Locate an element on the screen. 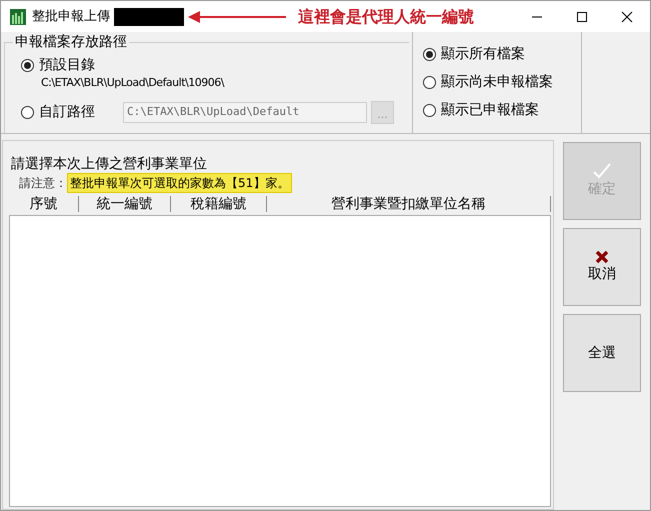  maximize-icon is located at coordinates (582, 16).